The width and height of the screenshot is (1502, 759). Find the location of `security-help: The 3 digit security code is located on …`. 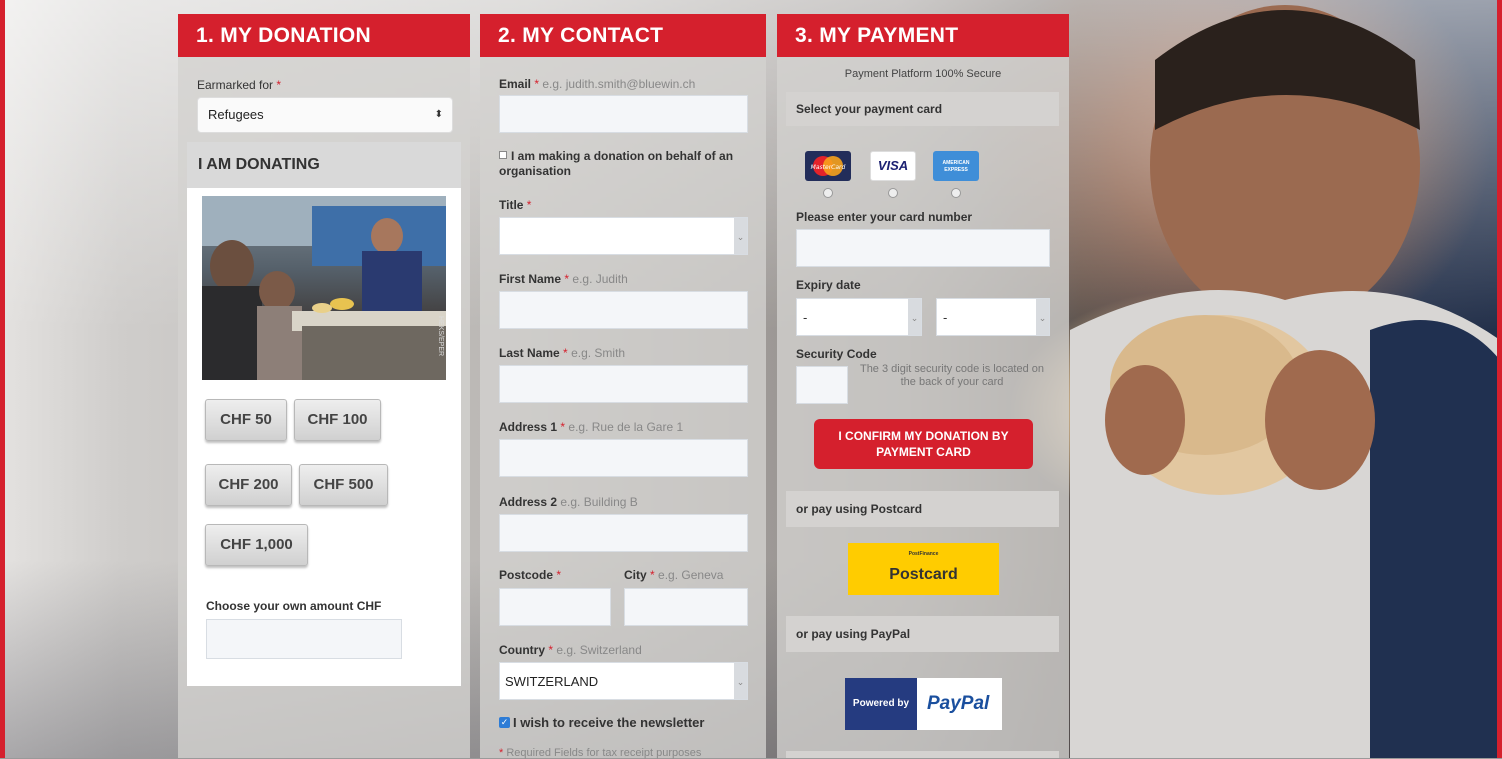

security-help: The 3 digit security code is located on … is located at coordinates (952, 375).